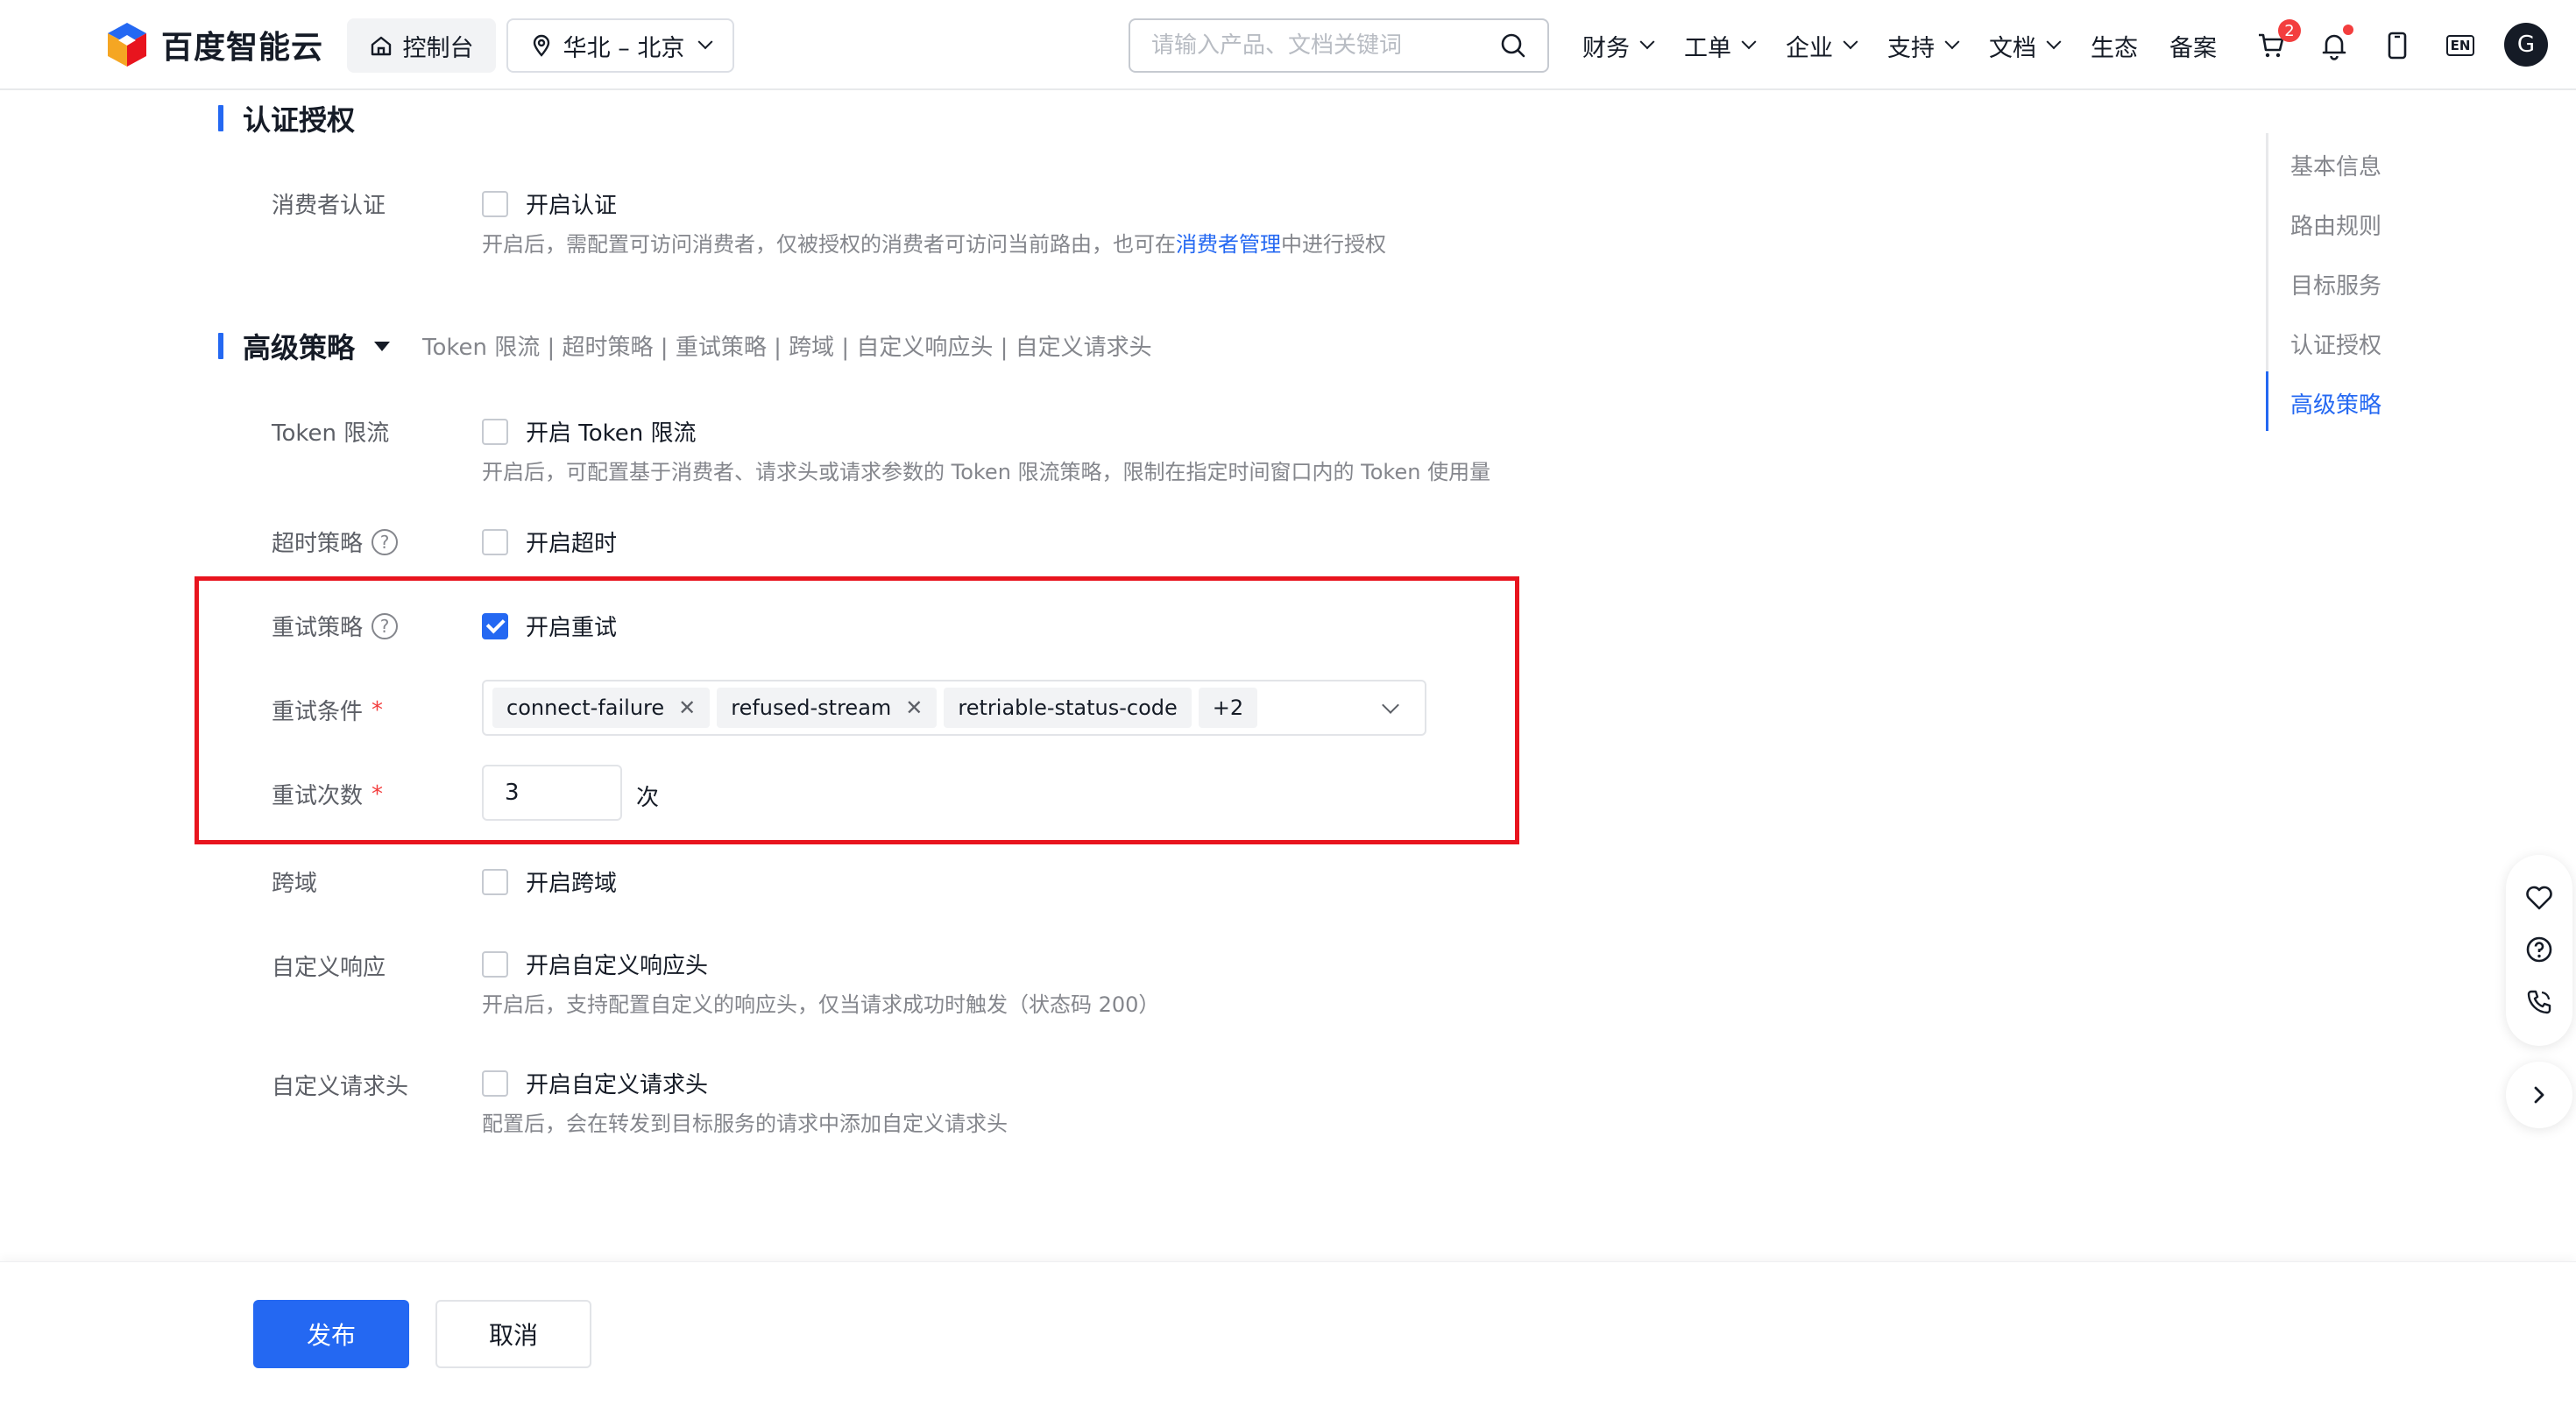 The height and width of the screenshot is (1405, 2576). I want to click on collapse-caret-icon, so click(382, 346).